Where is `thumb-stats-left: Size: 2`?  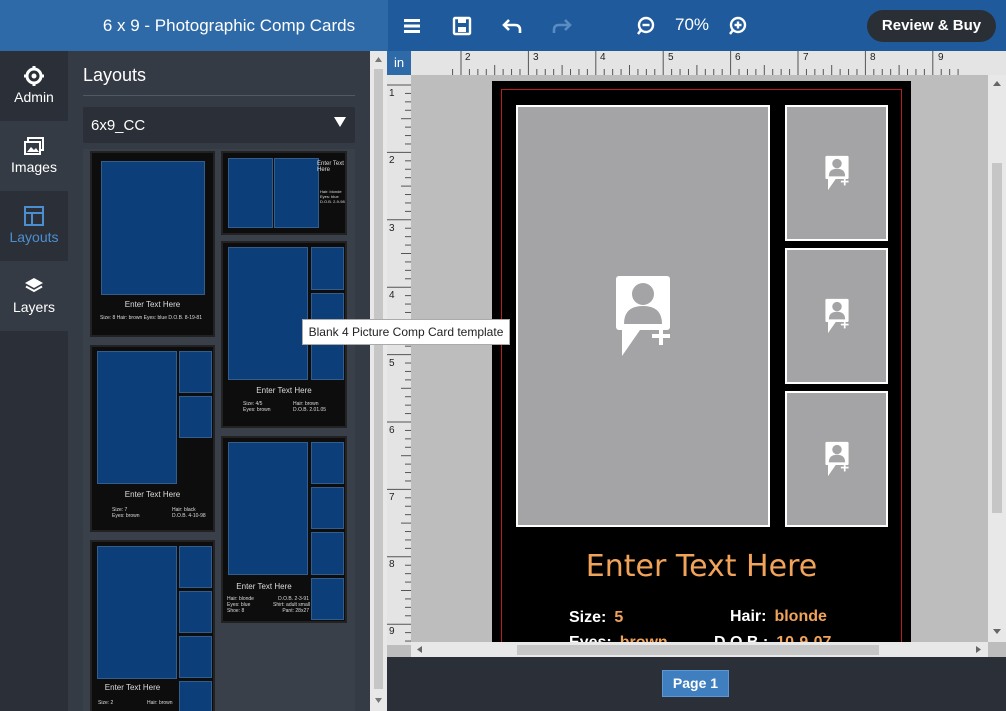
thumb-stats-left: Size: 2 is located at coordinates (106, 703).